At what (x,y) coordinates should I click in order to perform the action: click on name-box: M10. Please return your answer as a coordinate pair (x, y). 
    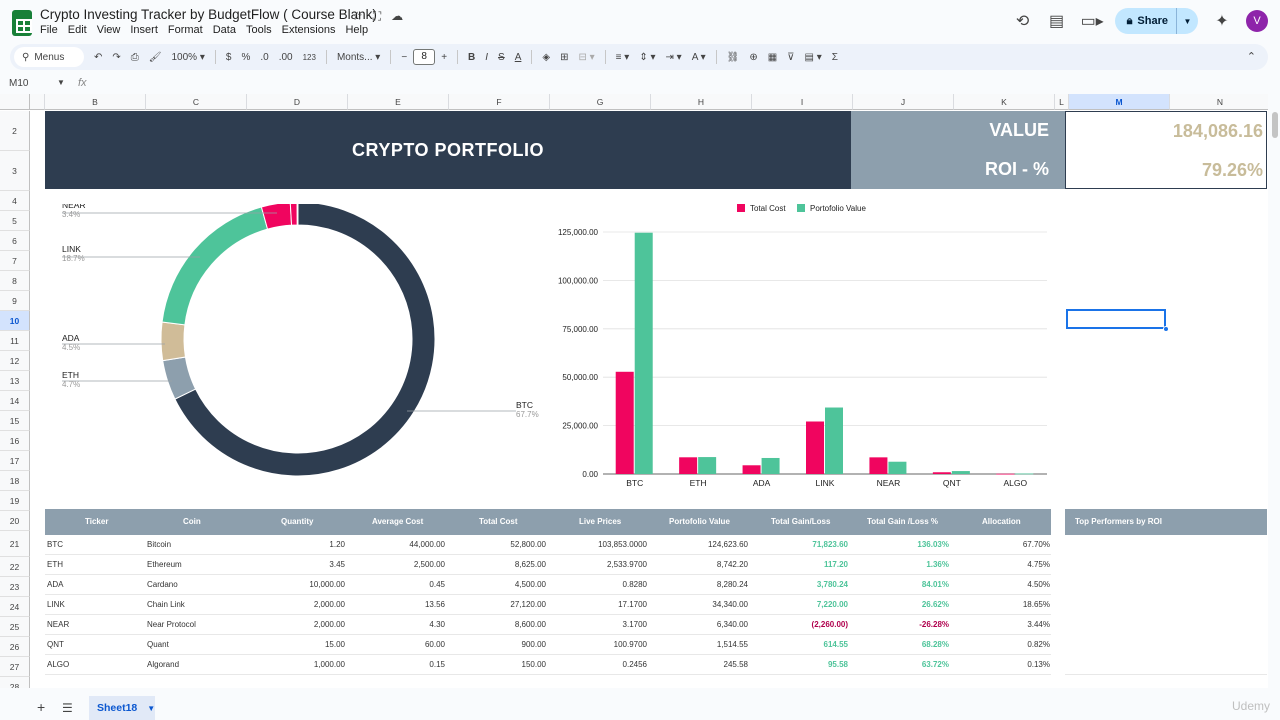
    Looking at the image, I should click on (18, 83).